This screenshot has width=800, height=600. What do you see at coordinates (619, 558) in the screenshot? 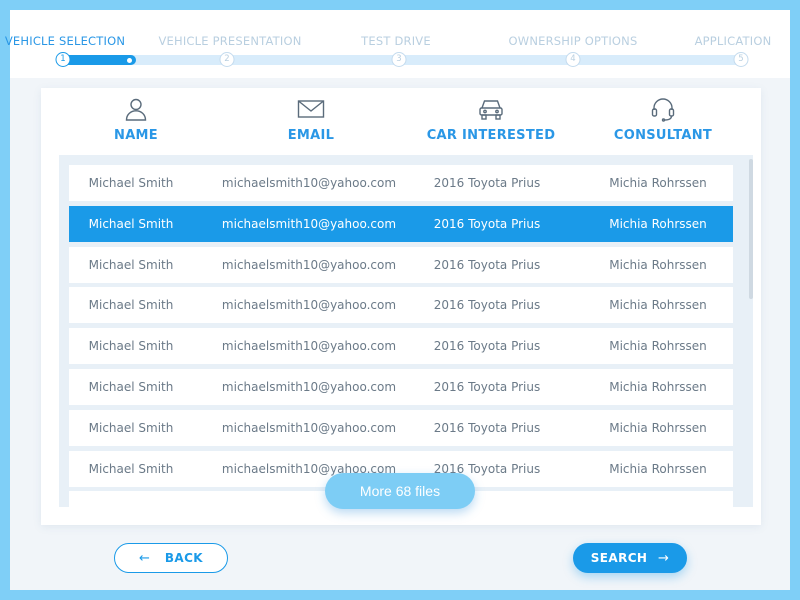
I see `search-label: SEARCH` at bounding box center [619, 558].